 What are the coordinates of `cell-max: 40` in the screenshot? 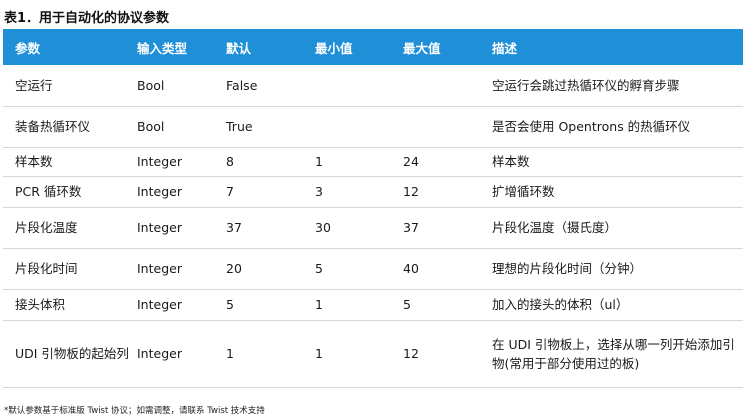 It's located at (435, 269).